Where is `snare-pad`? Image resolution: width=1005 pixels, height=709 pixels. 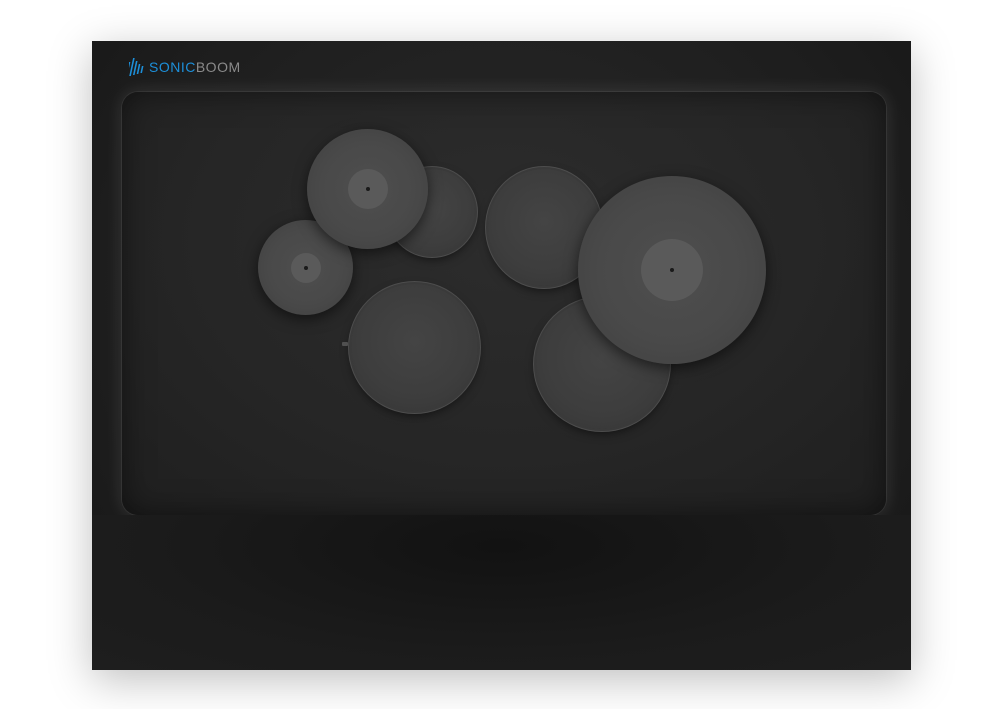 snare-pad is located at coordinates (410, 347).